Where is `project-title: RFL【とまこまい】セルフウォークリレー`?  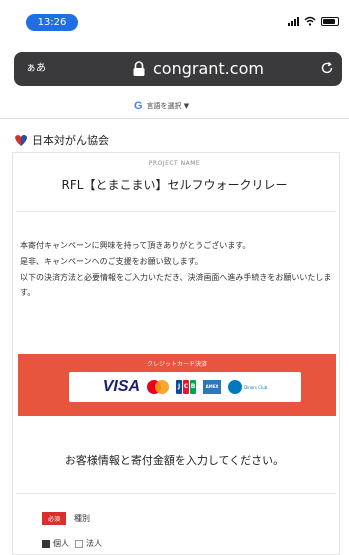 project-title: RFL【とまこまい】セルフウォークリレー is located at coordinates (174, 185).